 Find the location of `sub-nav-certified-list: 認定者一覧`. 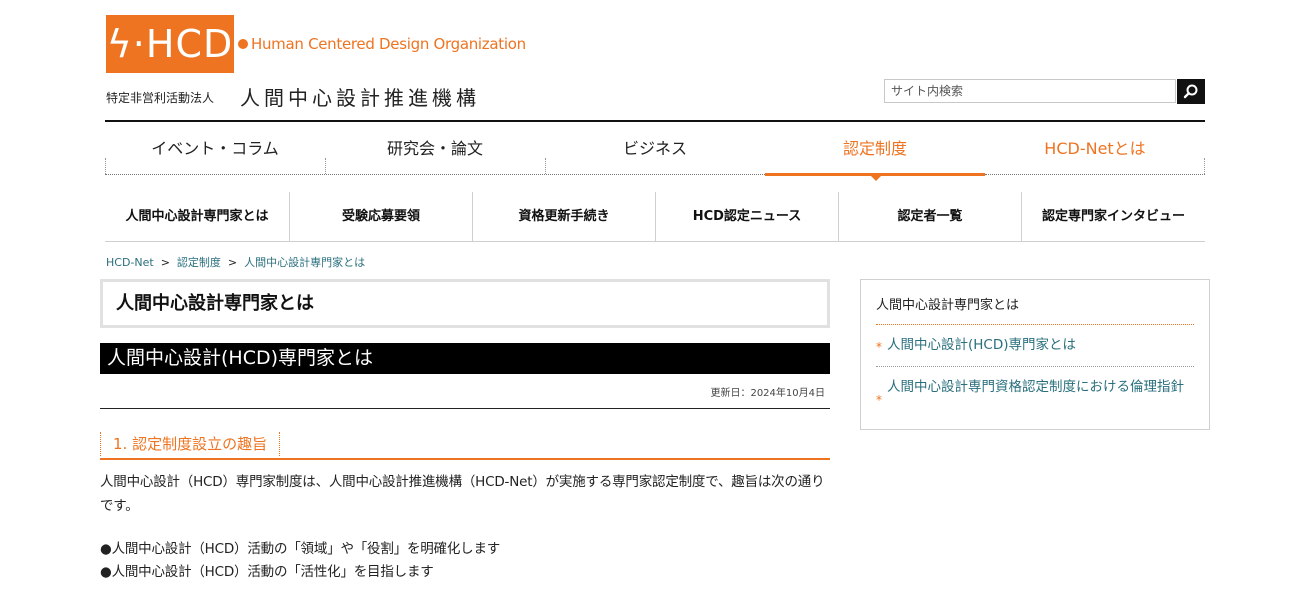

sub-nav-certified-list: 認定者一覧 is located at coordinates (930, 216).